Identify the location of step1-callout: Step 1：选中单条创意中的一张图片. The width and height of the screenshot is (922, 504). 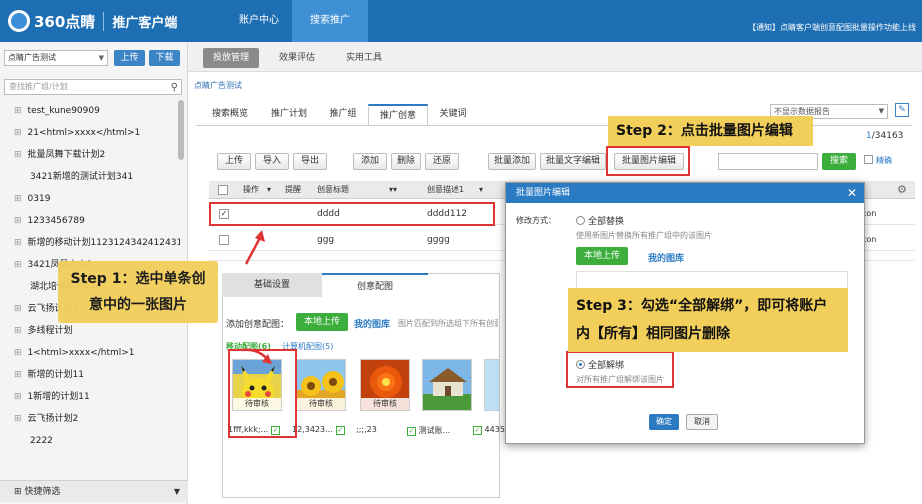
(138, 292).